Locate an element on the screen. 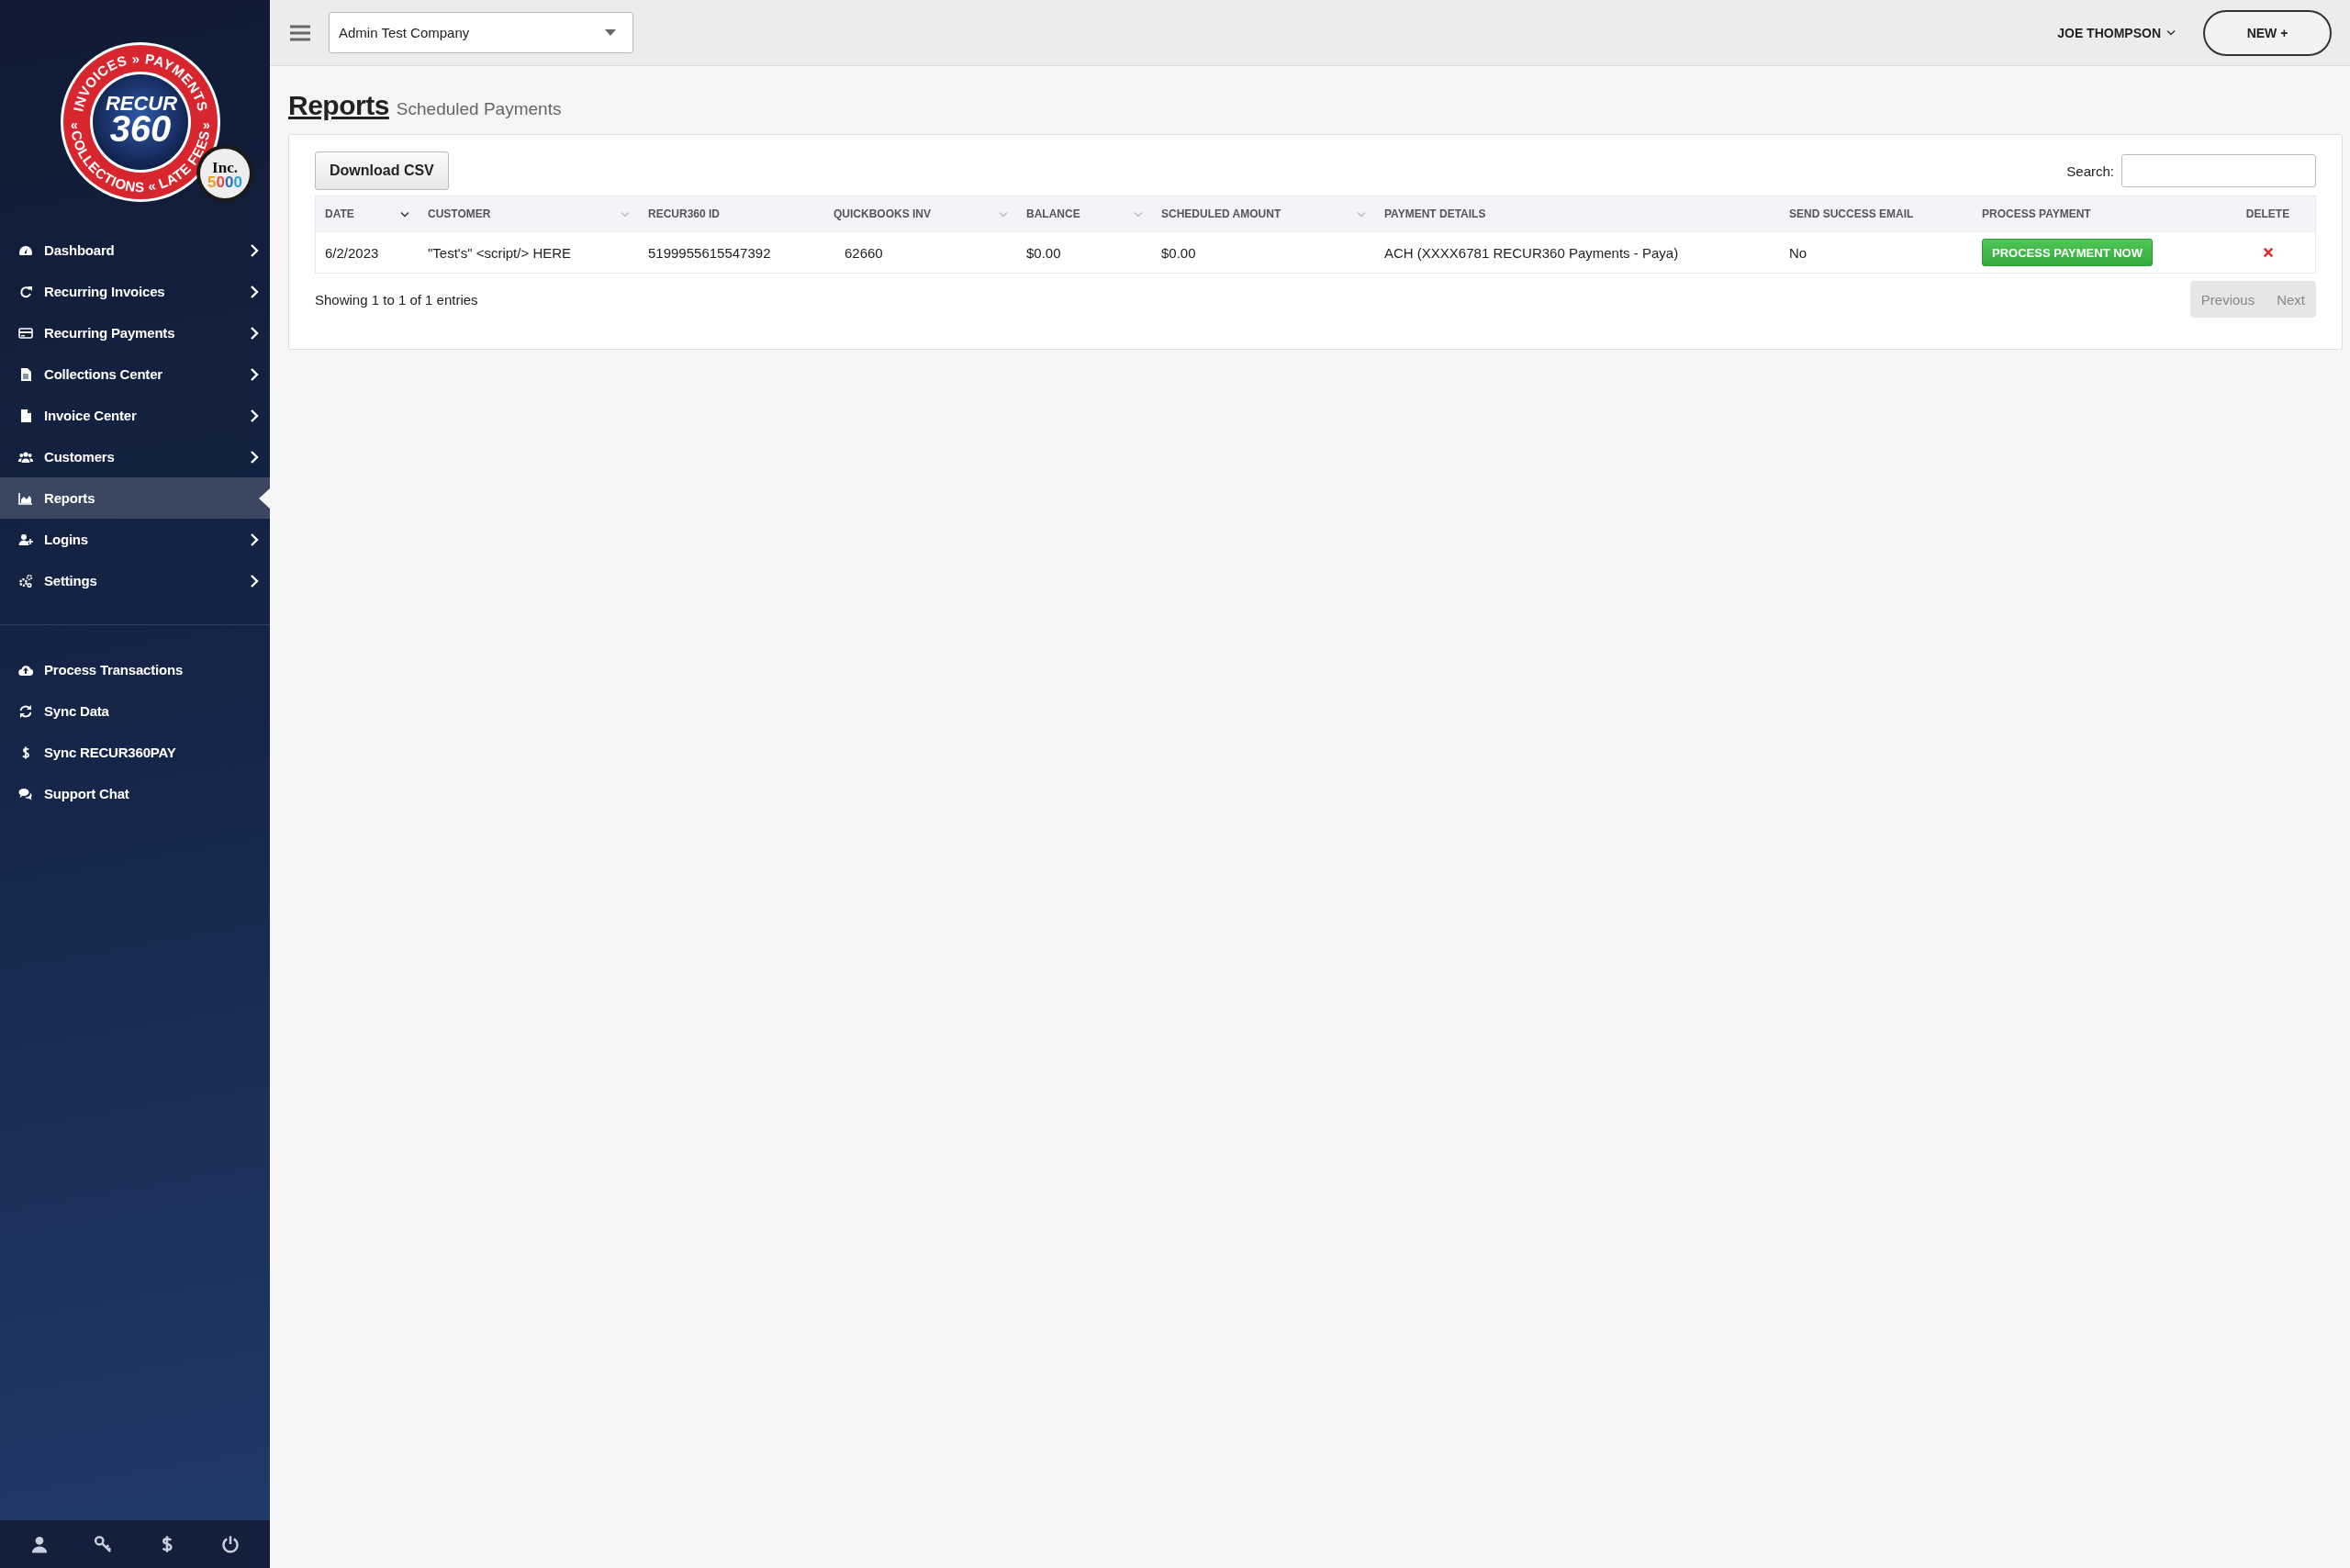 This screenshot has height=1568, width=2350. sync-icon is located at coordinates (25, 711).